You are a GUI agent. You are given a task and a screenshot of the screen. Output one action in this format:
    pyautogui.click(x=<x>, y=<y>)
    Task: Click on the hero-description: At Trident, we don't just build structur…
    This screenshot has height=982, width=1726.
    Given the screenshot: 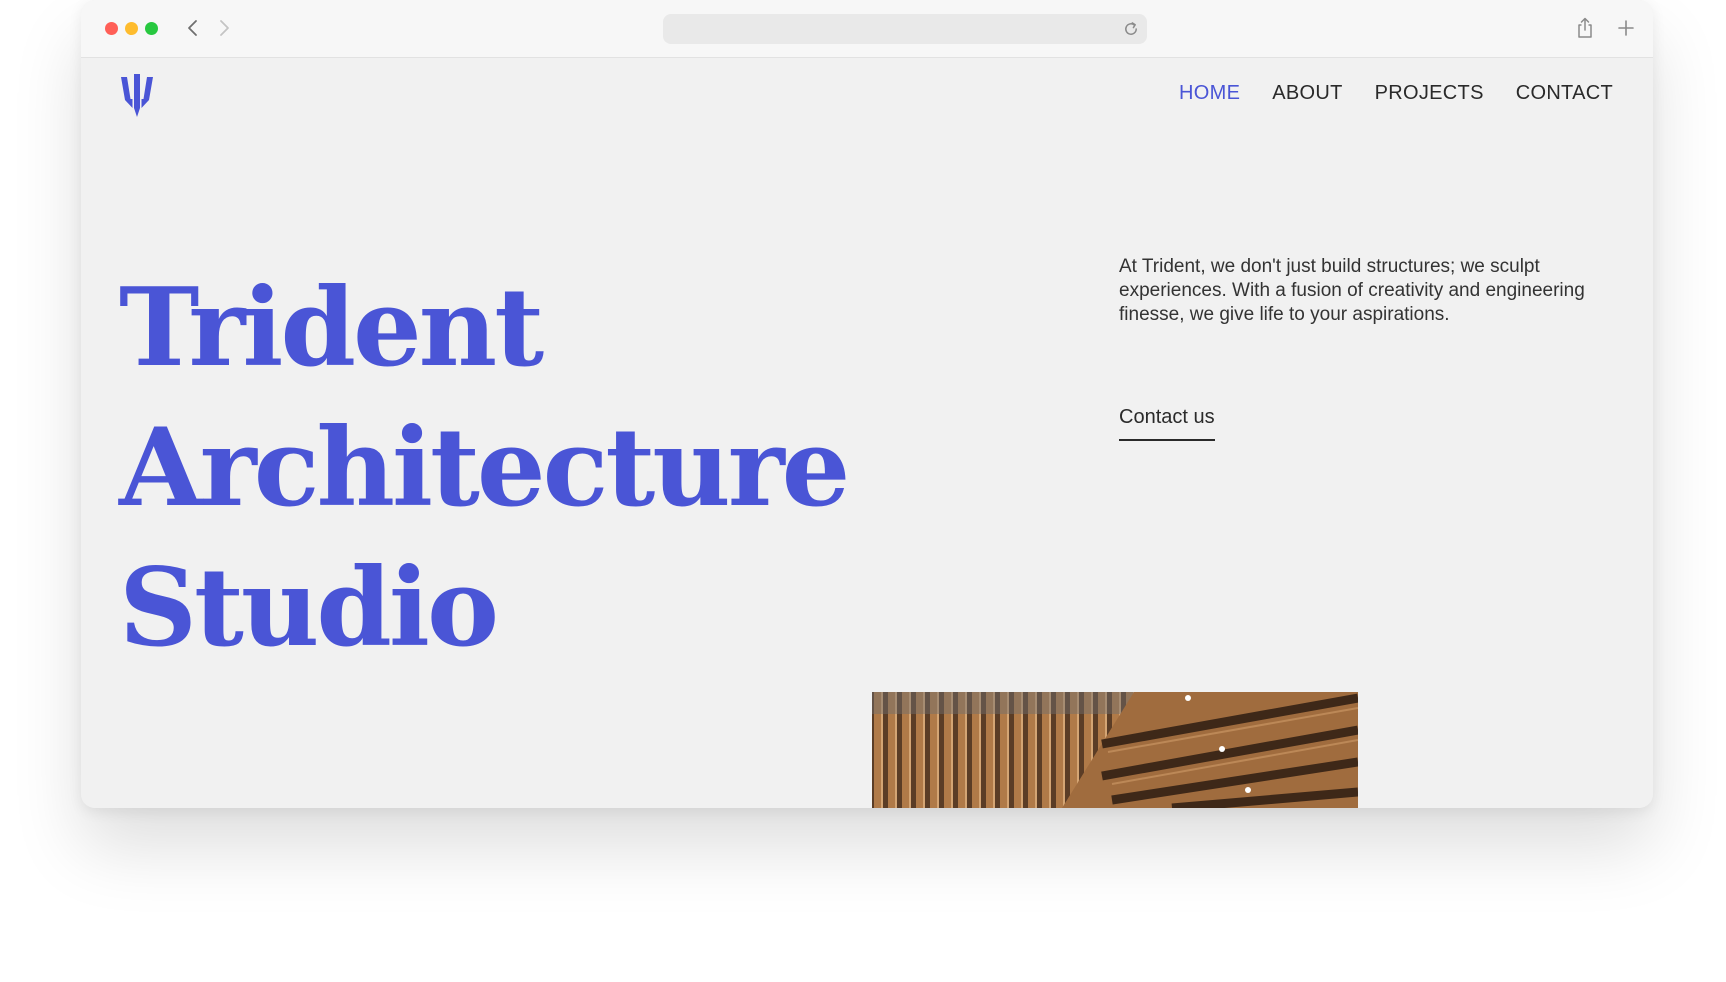 What is the action you would take?
    pyautogui.click(x=1352, y=290)
    